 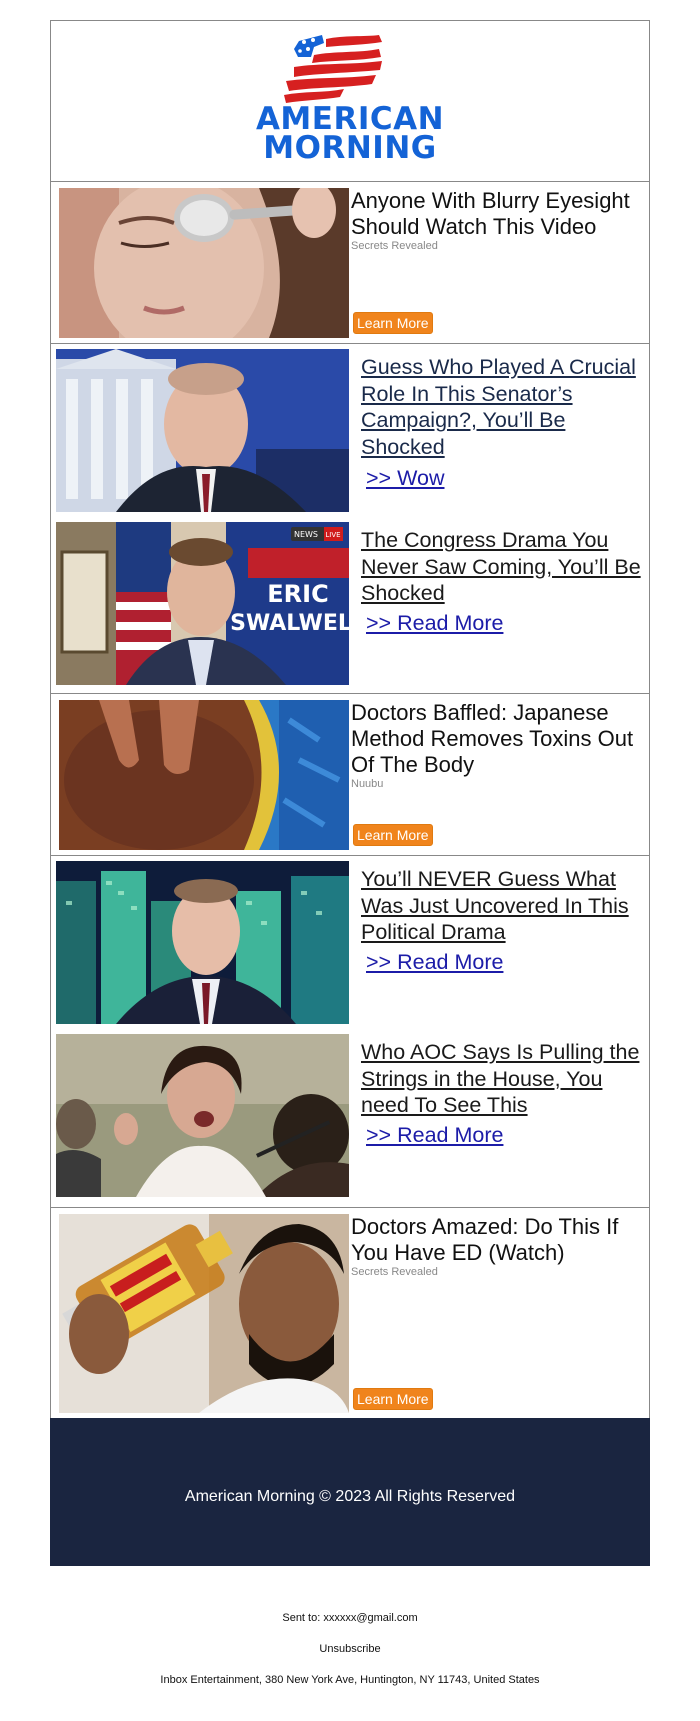 I want to click on flag-logo-icon, so click(x=329, y=70).